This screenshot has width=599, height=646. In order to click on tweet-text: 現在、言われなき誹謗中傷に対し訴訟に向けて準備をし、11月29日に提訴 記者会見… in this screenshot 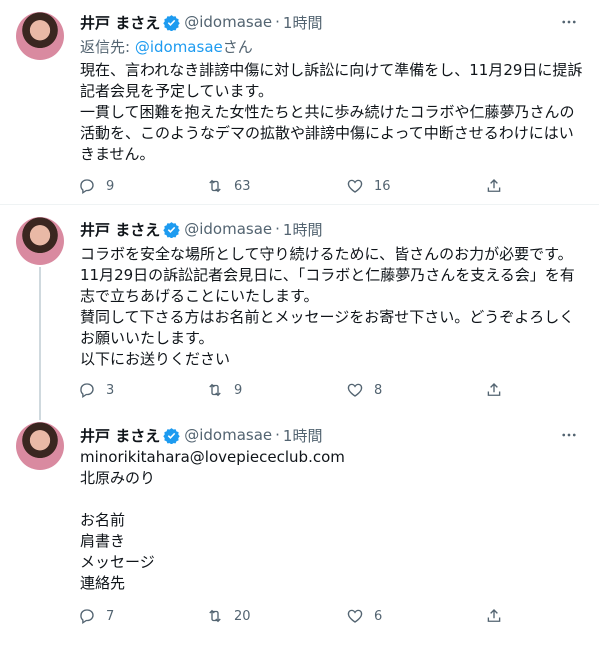, I will do `click(332, 112)`.